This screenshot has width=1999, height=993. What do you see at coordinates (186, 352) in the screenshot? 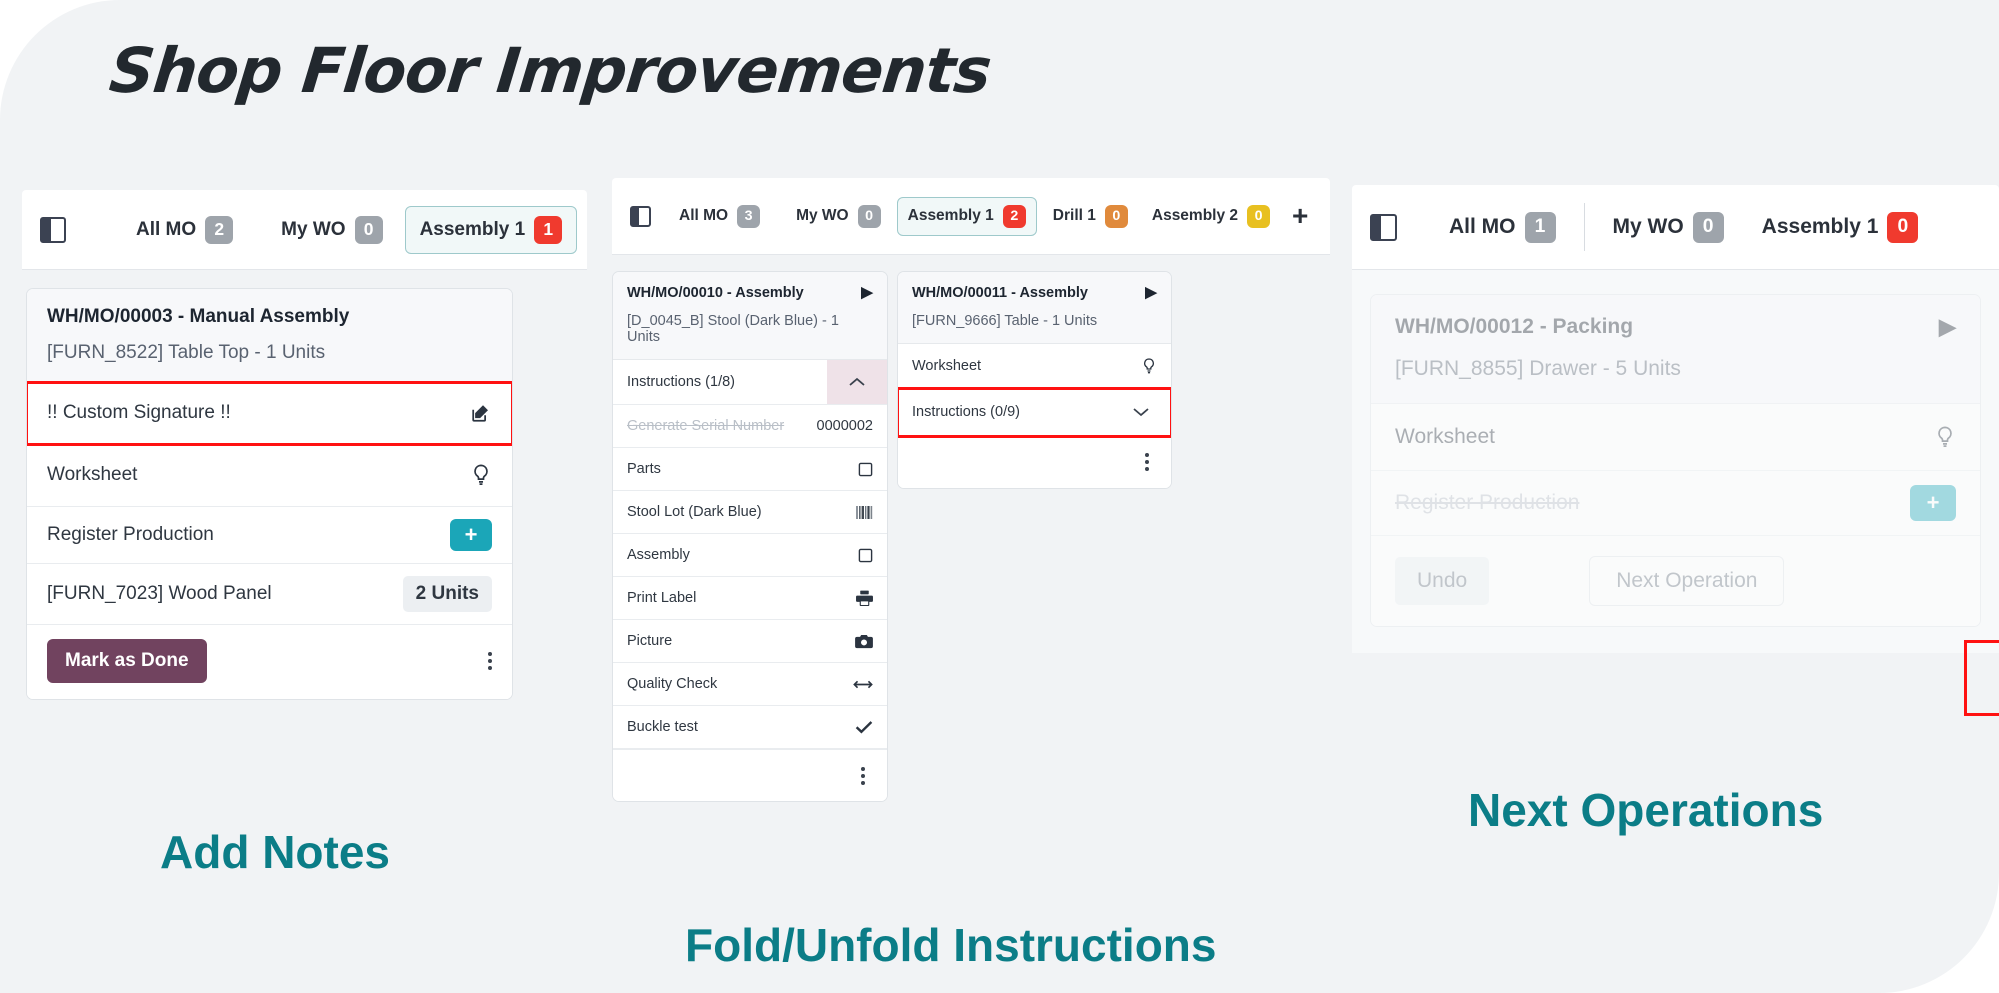
I see `card-subtitle: [FURN_8522] Table Top - 1 Units` at bounding box center [186, 352].